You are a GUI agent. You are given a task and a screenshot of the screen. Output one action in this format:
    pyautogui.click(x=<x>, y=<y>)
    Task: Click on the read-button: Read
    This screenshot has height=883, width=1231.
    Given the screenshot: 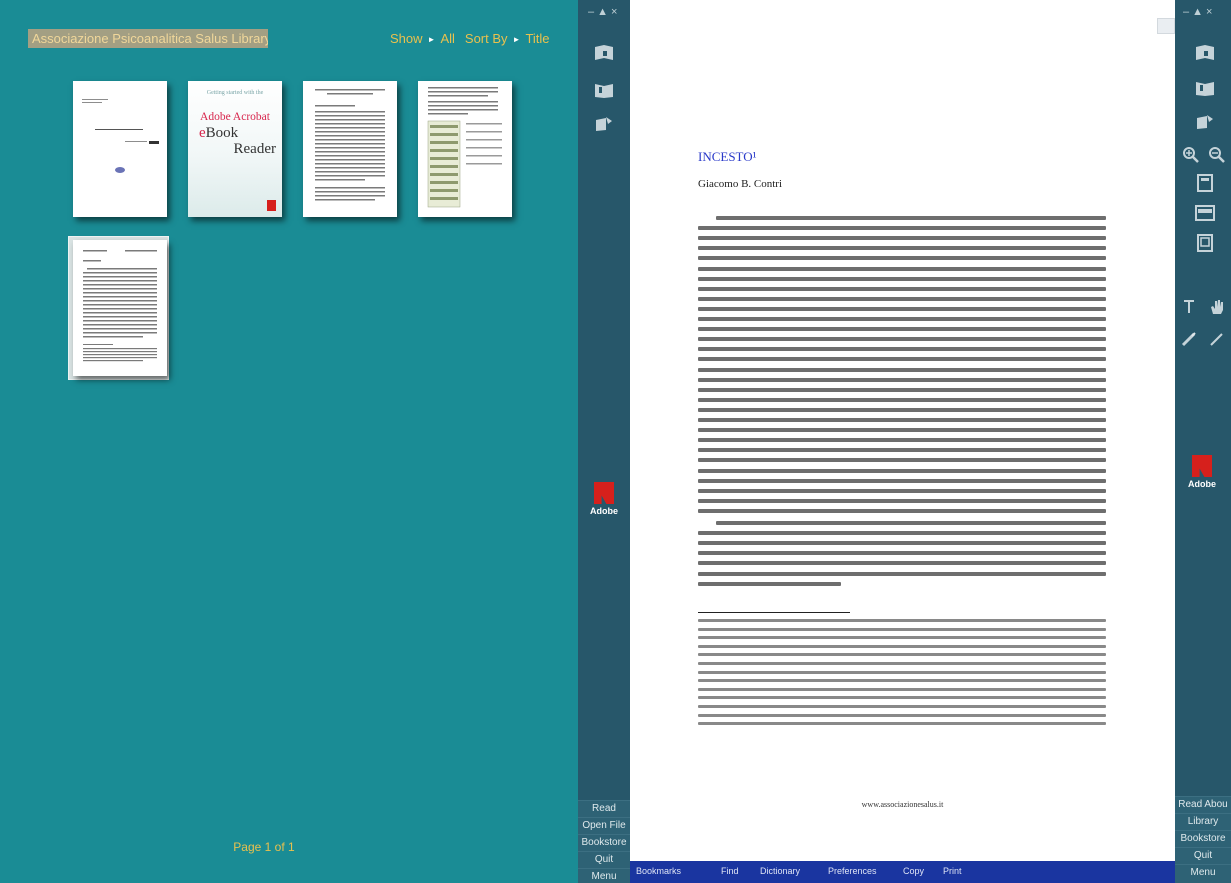 What is the action you would take?
    pyautogui.click(x=604, y=808)
    